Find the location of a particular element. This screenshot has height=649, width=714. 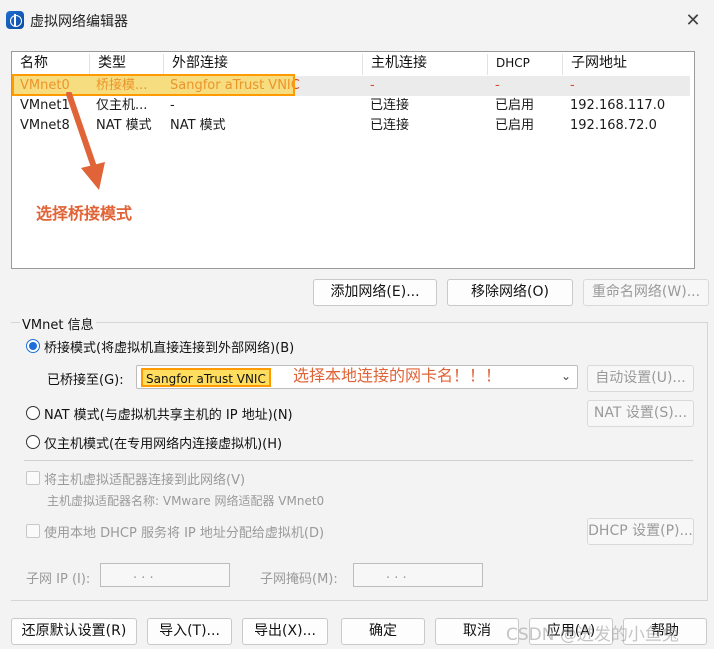

row-external: NAT 模式 is located at coordinates (198, 125).